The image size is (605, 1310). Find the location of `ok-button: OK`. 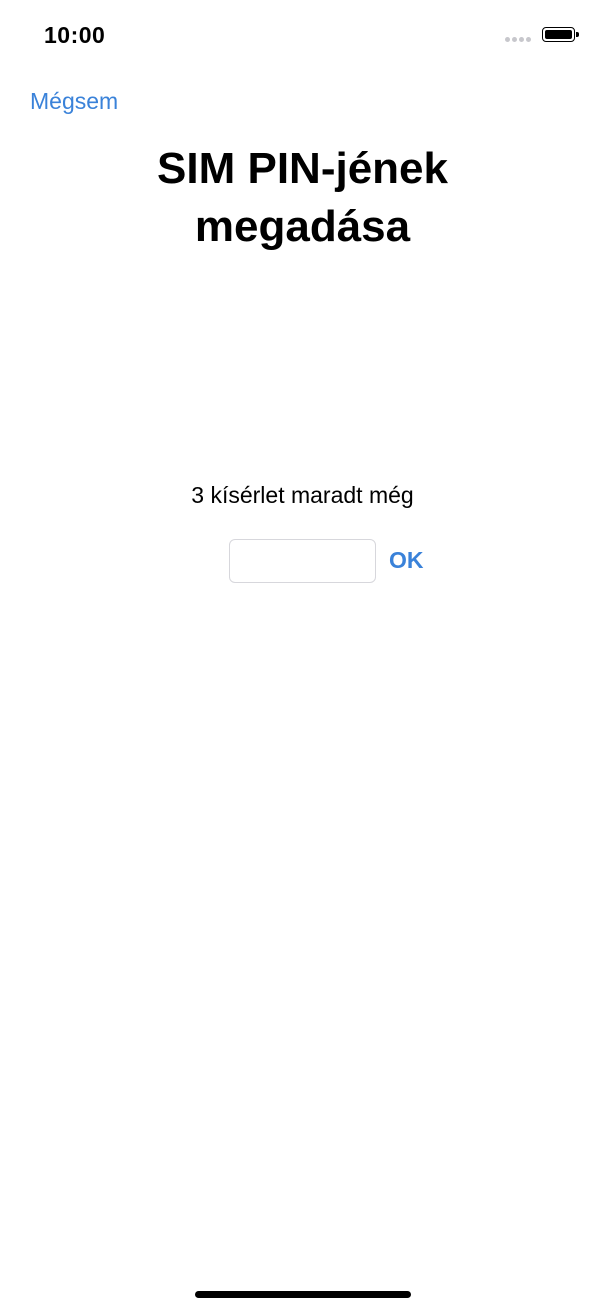

ok-button: OK is located at coordinates (406, 560).